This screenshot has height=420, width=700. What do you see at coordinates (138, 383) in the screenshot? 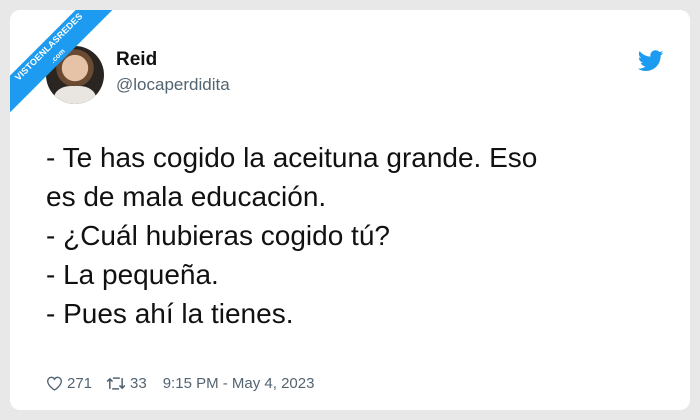
I see `retweet-count: 33` at bounding box center [138, 383].